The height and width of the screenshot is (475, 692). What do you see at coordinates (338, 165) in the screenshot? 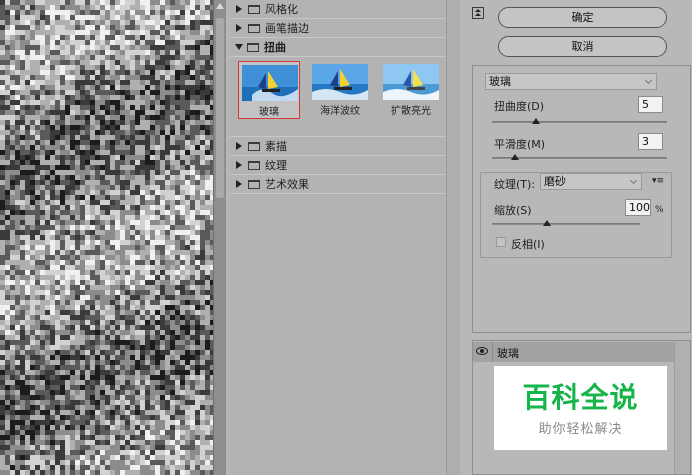
I see `category-texture: 纹理` at bounding box center [338, 165].